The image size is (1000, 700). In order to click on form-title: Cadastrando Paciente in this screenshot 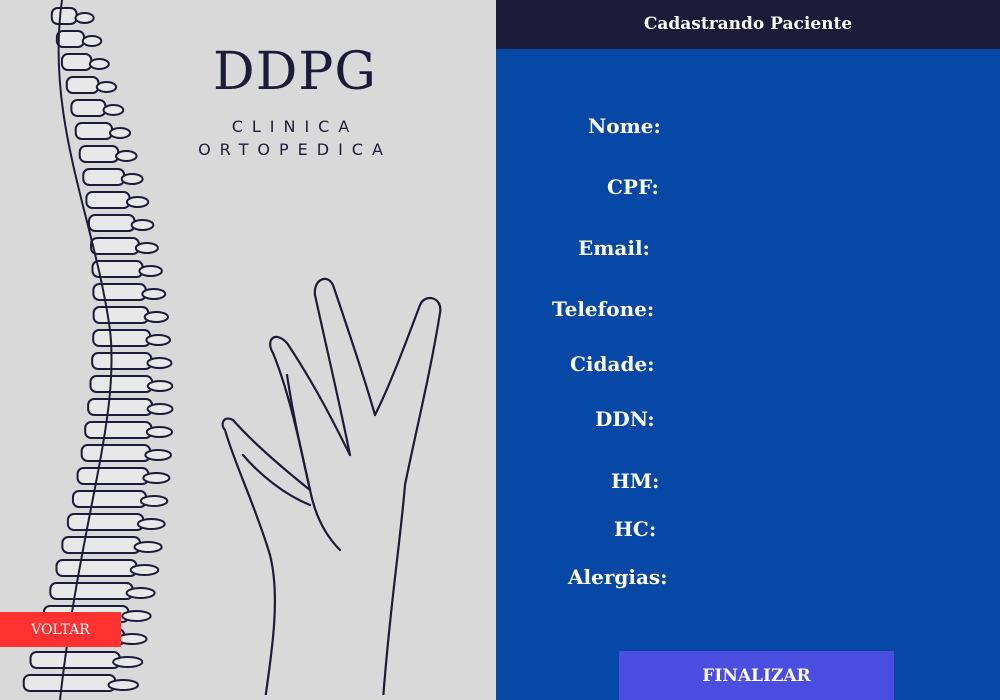, I will do `click(748, 24)`.